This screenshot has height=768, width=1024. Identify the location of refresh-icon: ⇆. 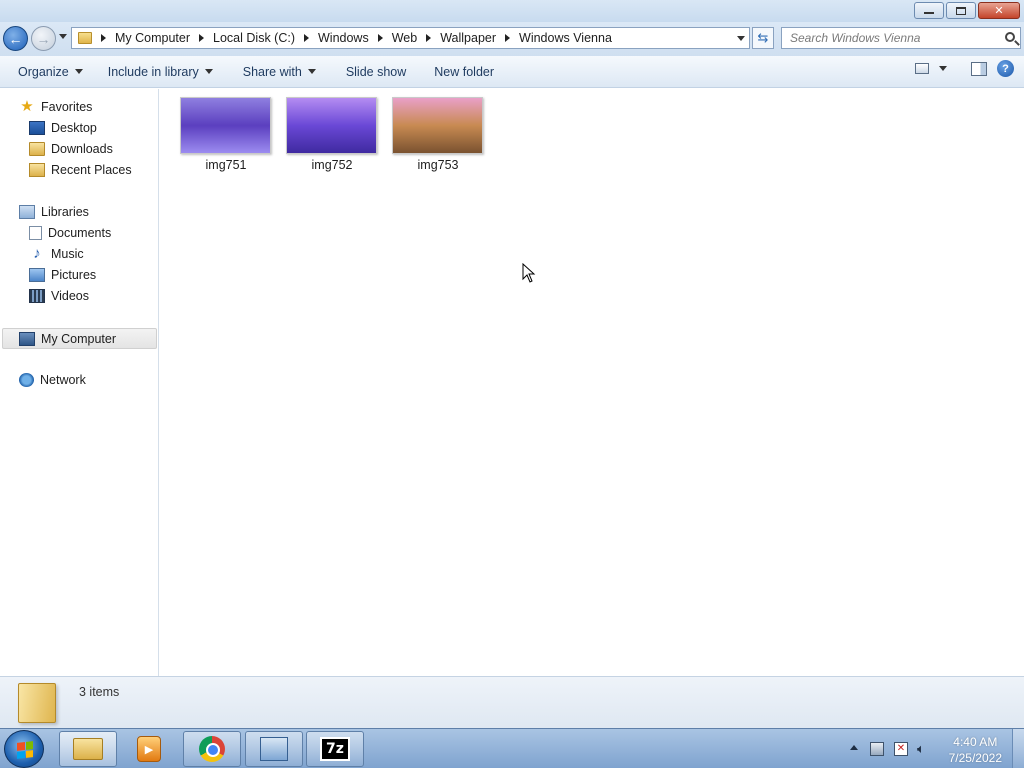
(763, 37).